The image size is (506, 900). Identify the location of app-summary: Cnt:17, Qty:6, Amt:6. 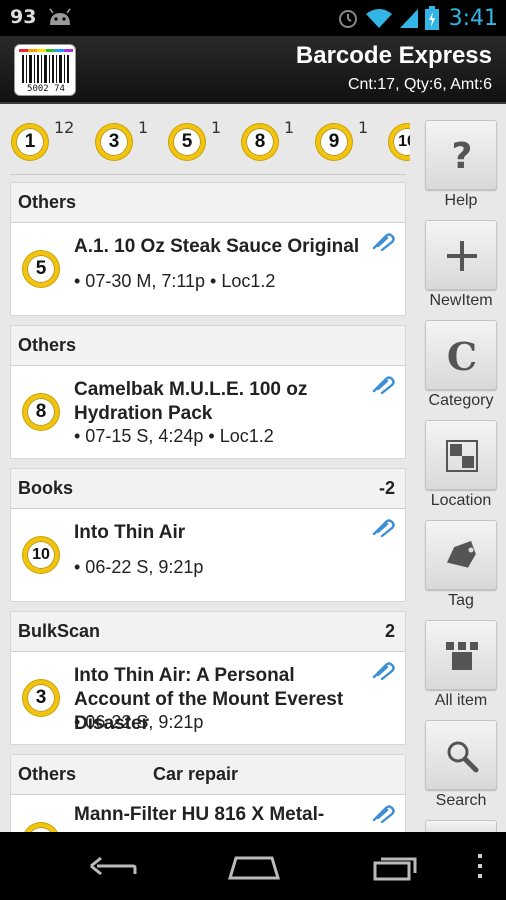
(419, 84).